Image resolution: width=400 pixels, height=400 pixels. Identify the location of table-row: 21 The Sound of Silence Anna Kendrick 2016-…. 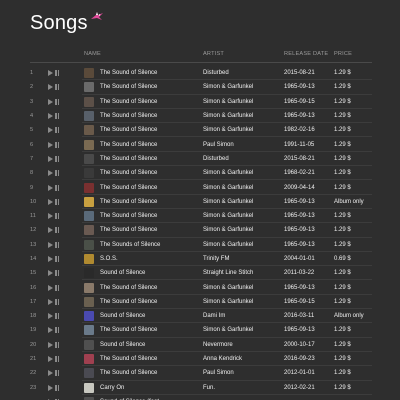
(200, 359).